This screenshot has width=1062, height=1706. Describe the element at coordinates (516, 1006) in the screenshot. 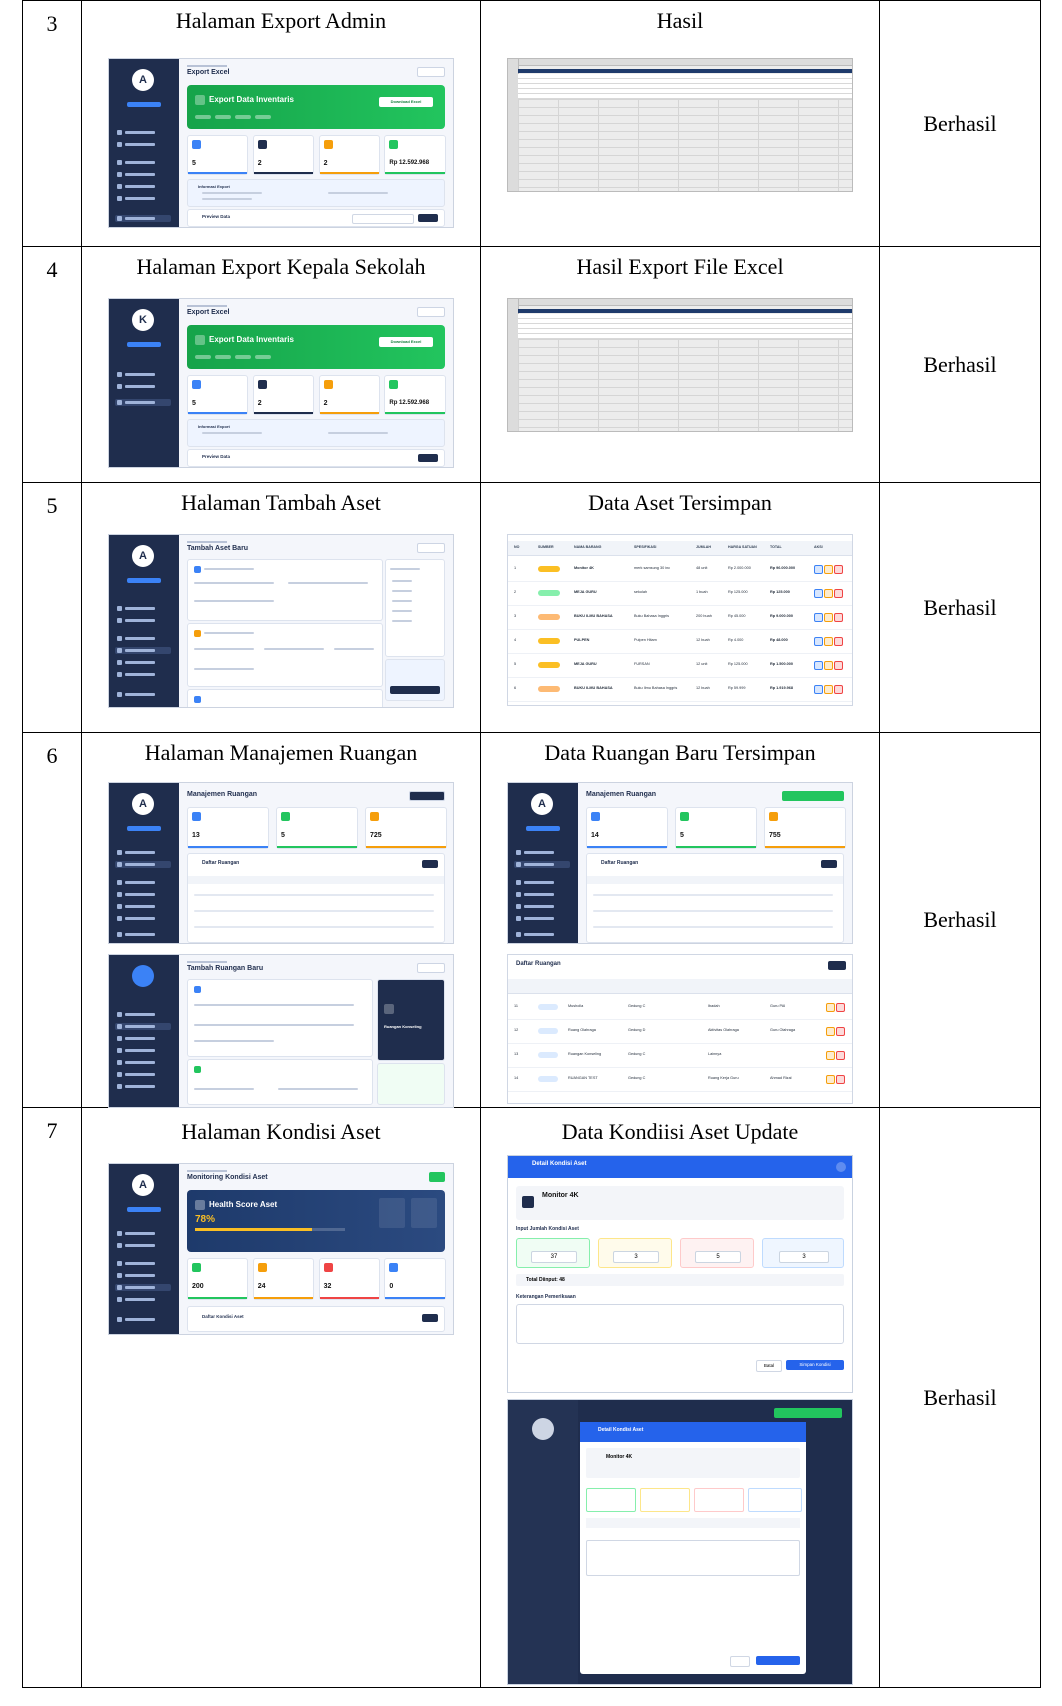

I see `table-cell: 11` at that location.